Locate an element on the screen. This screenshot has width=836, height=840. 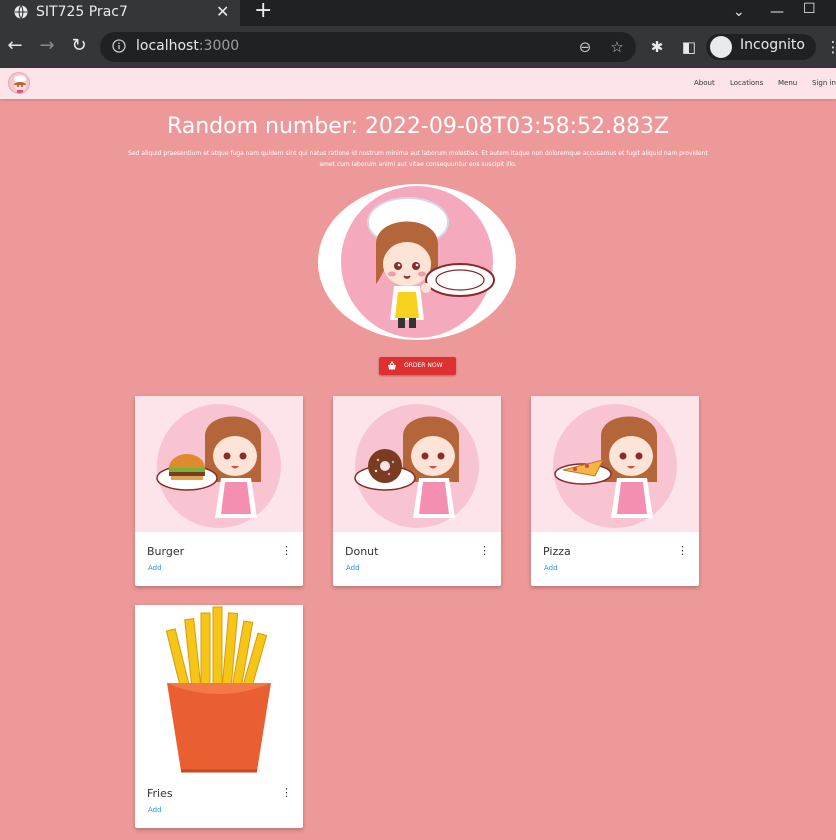
nav-link-menu: Menu is located at coordinates (787, 83).